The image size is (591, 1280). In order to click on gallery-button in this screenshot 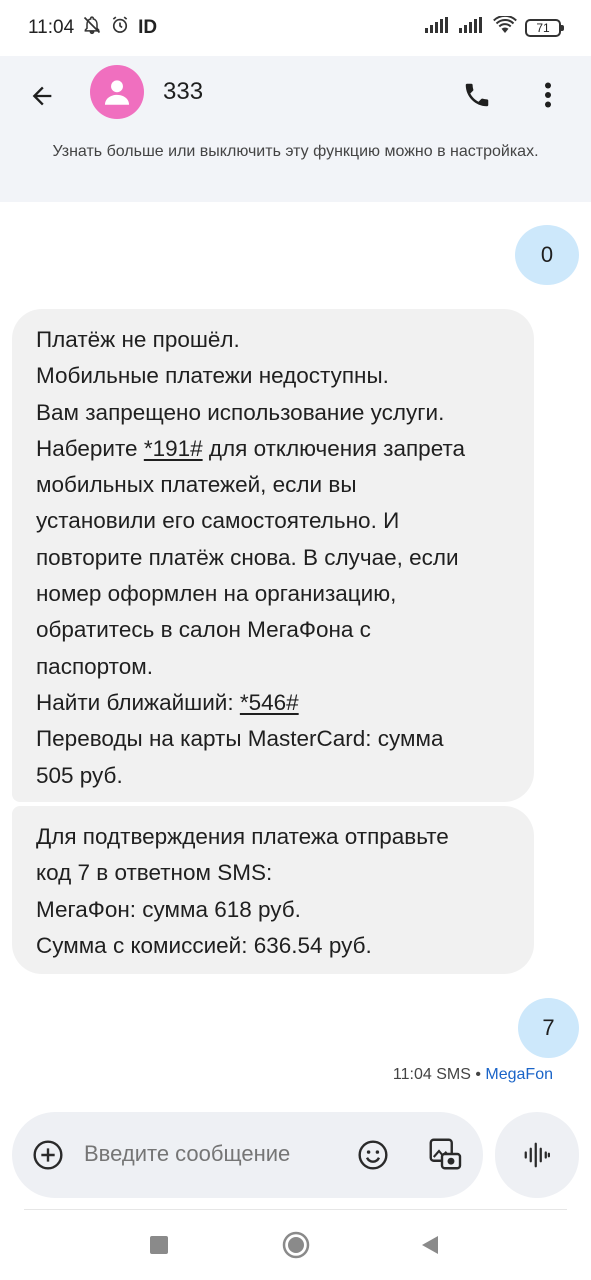, I will do `click(445, 1154)`.